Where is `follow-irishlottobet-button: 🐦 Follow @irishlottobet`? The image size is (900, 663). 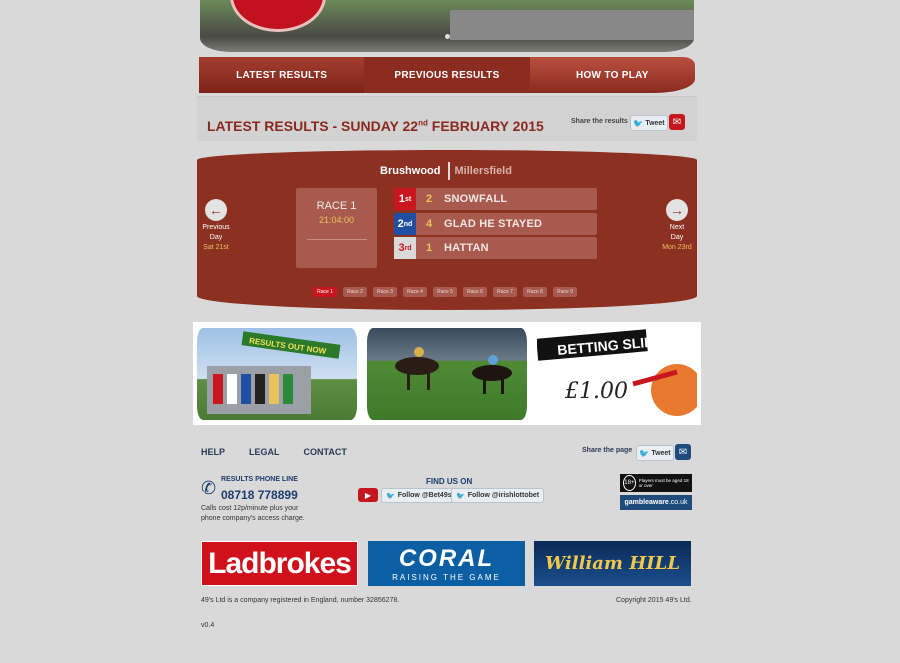 follow-irishlottobet-button: 🐦 Follow @irishlottobet is located at coordinates (498, 495).